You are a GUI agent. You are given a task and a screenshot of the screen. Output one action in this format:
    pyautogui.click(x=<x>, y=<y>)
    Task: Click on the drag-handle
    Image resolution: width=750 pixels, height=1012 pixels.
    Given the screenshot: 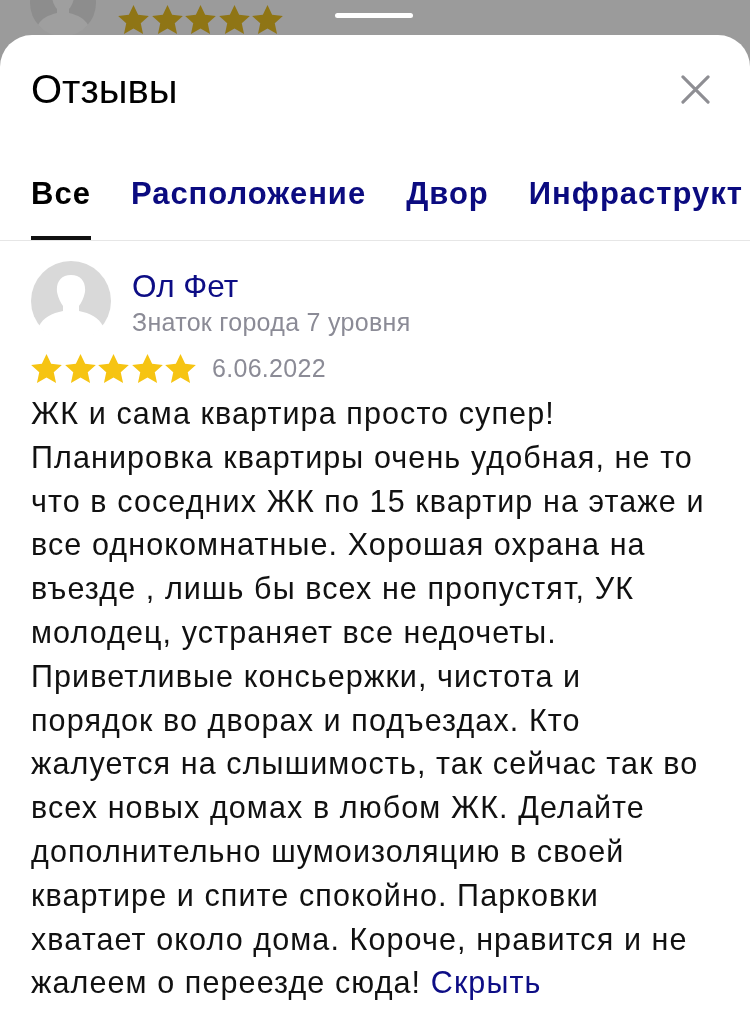 What is the action you would take?
    pyautogui.click(x=374, y=15)
    